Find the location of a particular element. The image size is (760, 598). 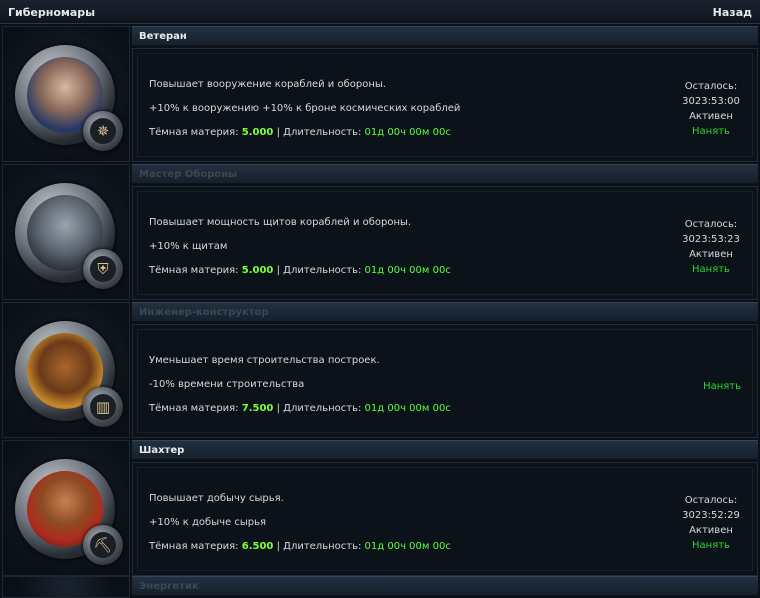

officer-header: Мастер Обороны is located at coordinates (445, 174).